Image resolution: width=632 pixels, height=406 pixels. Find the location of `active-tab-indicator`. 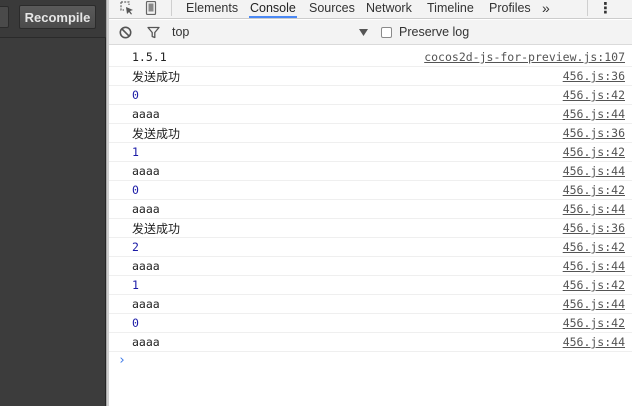

active-tab-indicator is located at coordinates (273, 17).